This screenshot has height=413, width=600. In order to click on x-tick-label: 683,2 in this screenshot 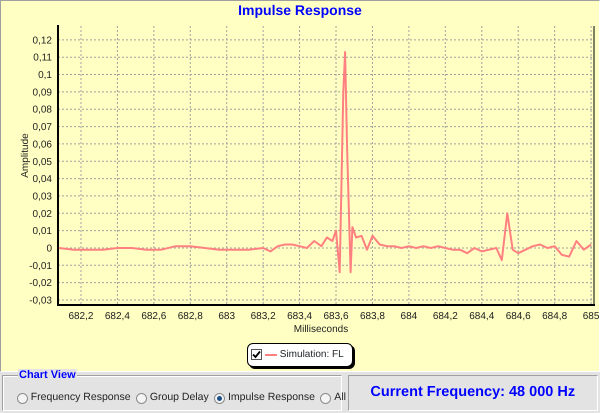, I will do `click(263, 316)`.